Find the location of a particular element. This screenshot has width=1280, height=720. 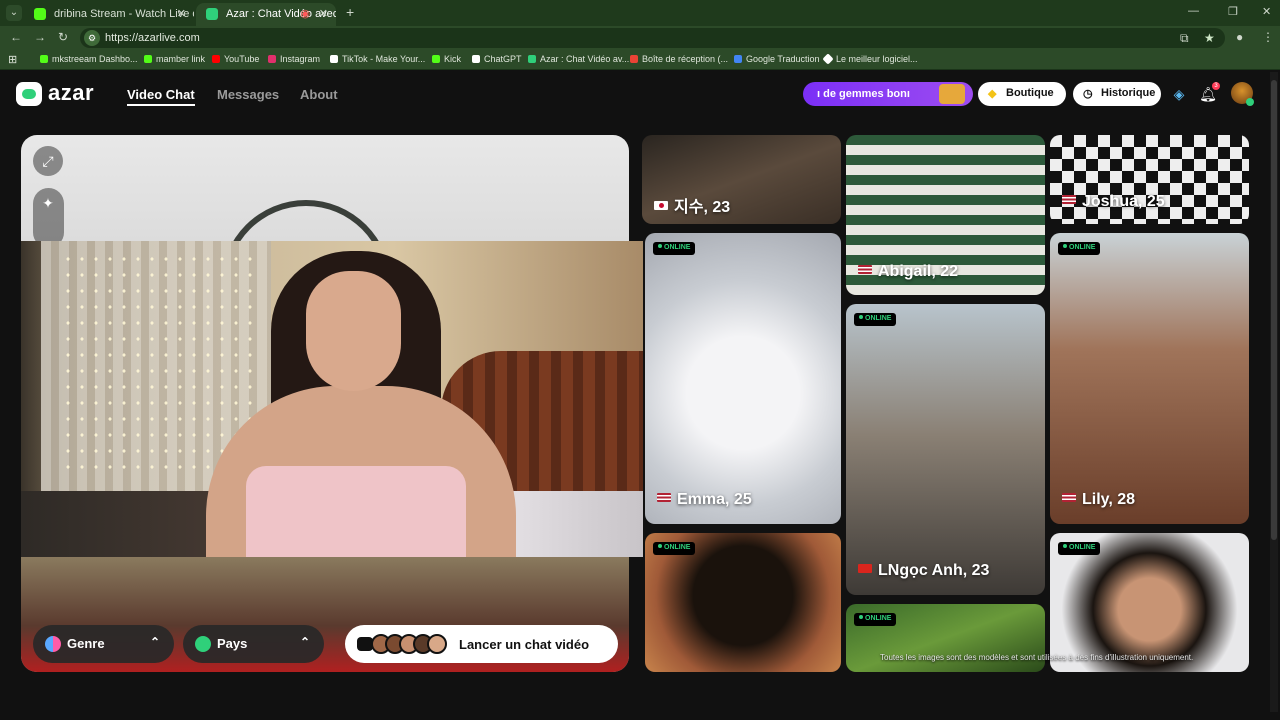

azar-icon is located at coordinates (532, 59).